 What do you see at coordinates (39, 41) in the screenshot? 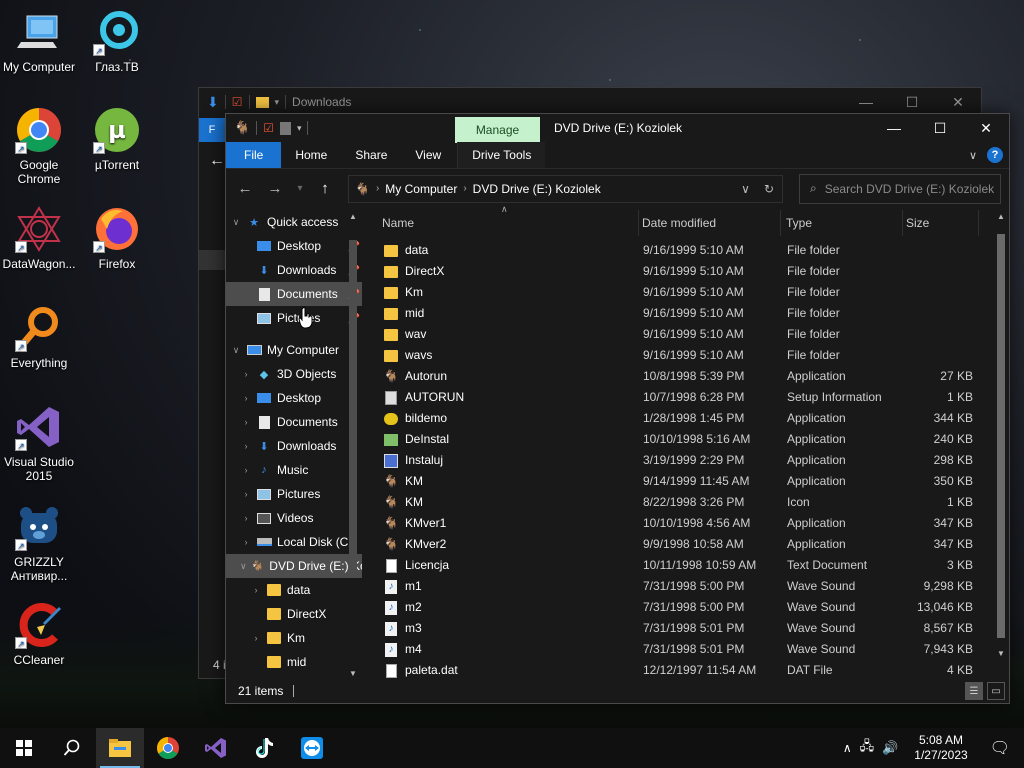
I see `desktop-icon-my-computer: My Computer` at bounding box center [39, 41].